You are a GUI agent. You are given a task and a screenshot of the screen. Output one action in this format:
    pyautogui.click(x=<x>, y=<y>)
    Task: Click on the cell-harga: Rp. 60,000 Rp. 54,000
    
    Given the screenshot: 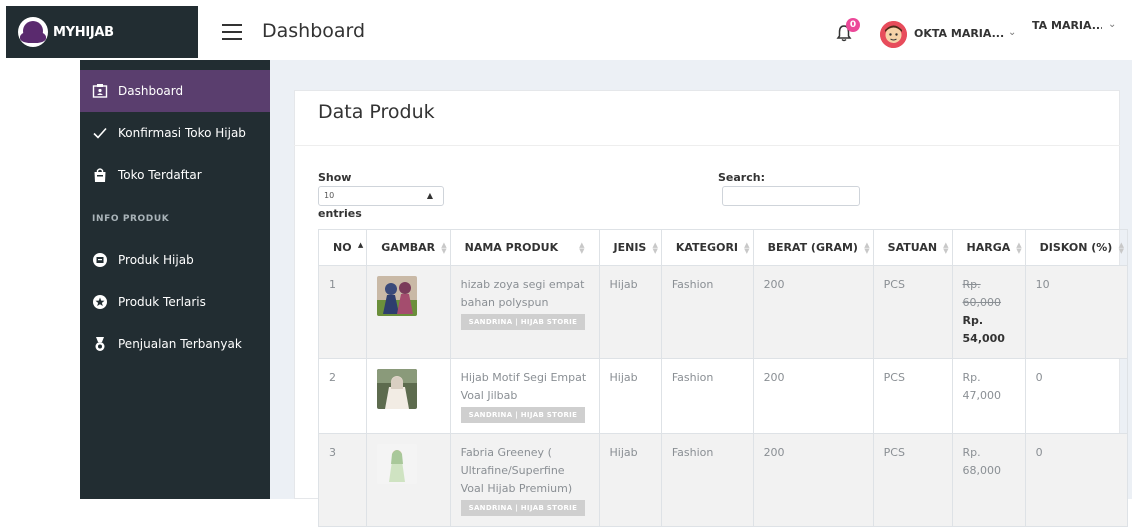 What is the action you would take?
    pyautogui.click(x=989, y=312)
    